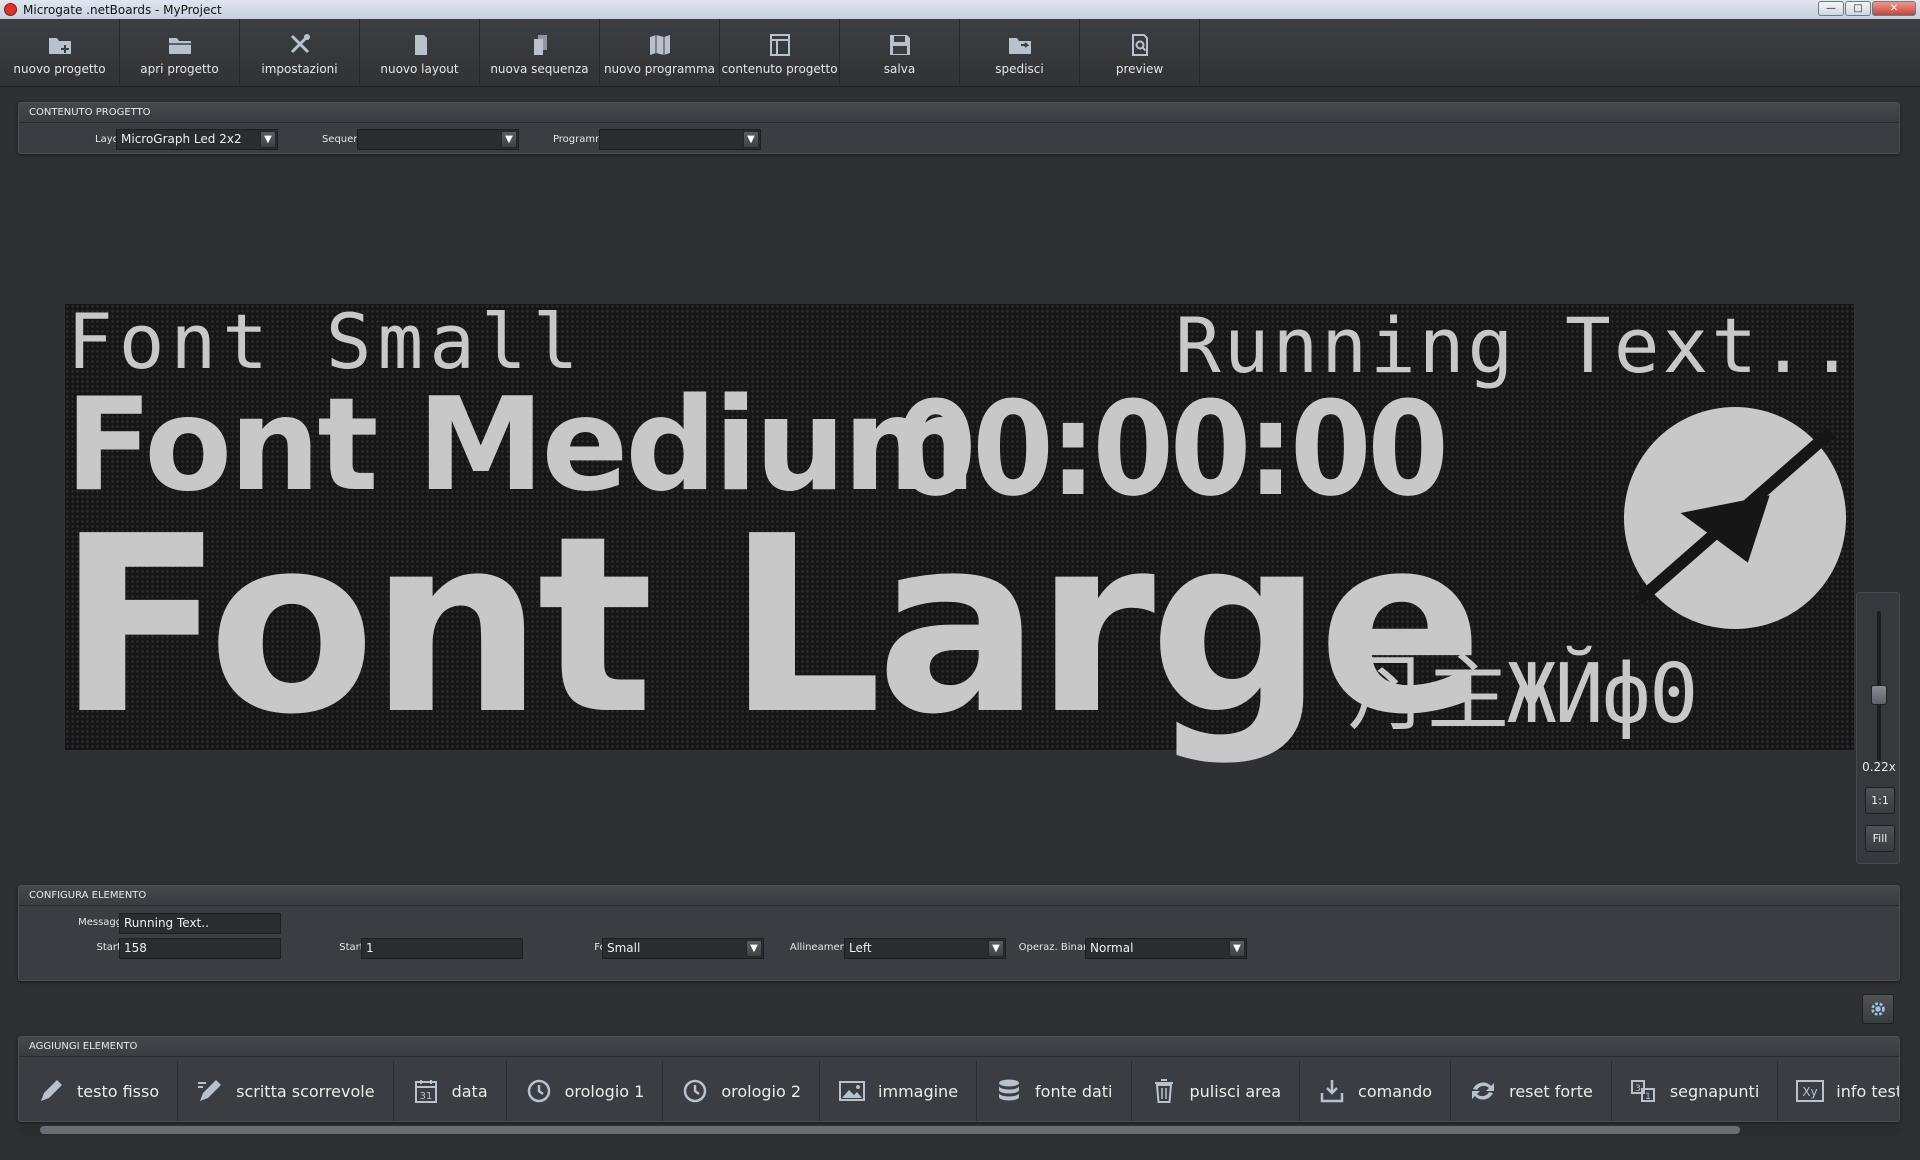 Image resolution: width=1920 pixels, height=1160 pixels. What do you see at coordinates (1880, 838) in the screenshot?
I see `zoom-fill-button: Fill` at bounding box center [1880, 838].